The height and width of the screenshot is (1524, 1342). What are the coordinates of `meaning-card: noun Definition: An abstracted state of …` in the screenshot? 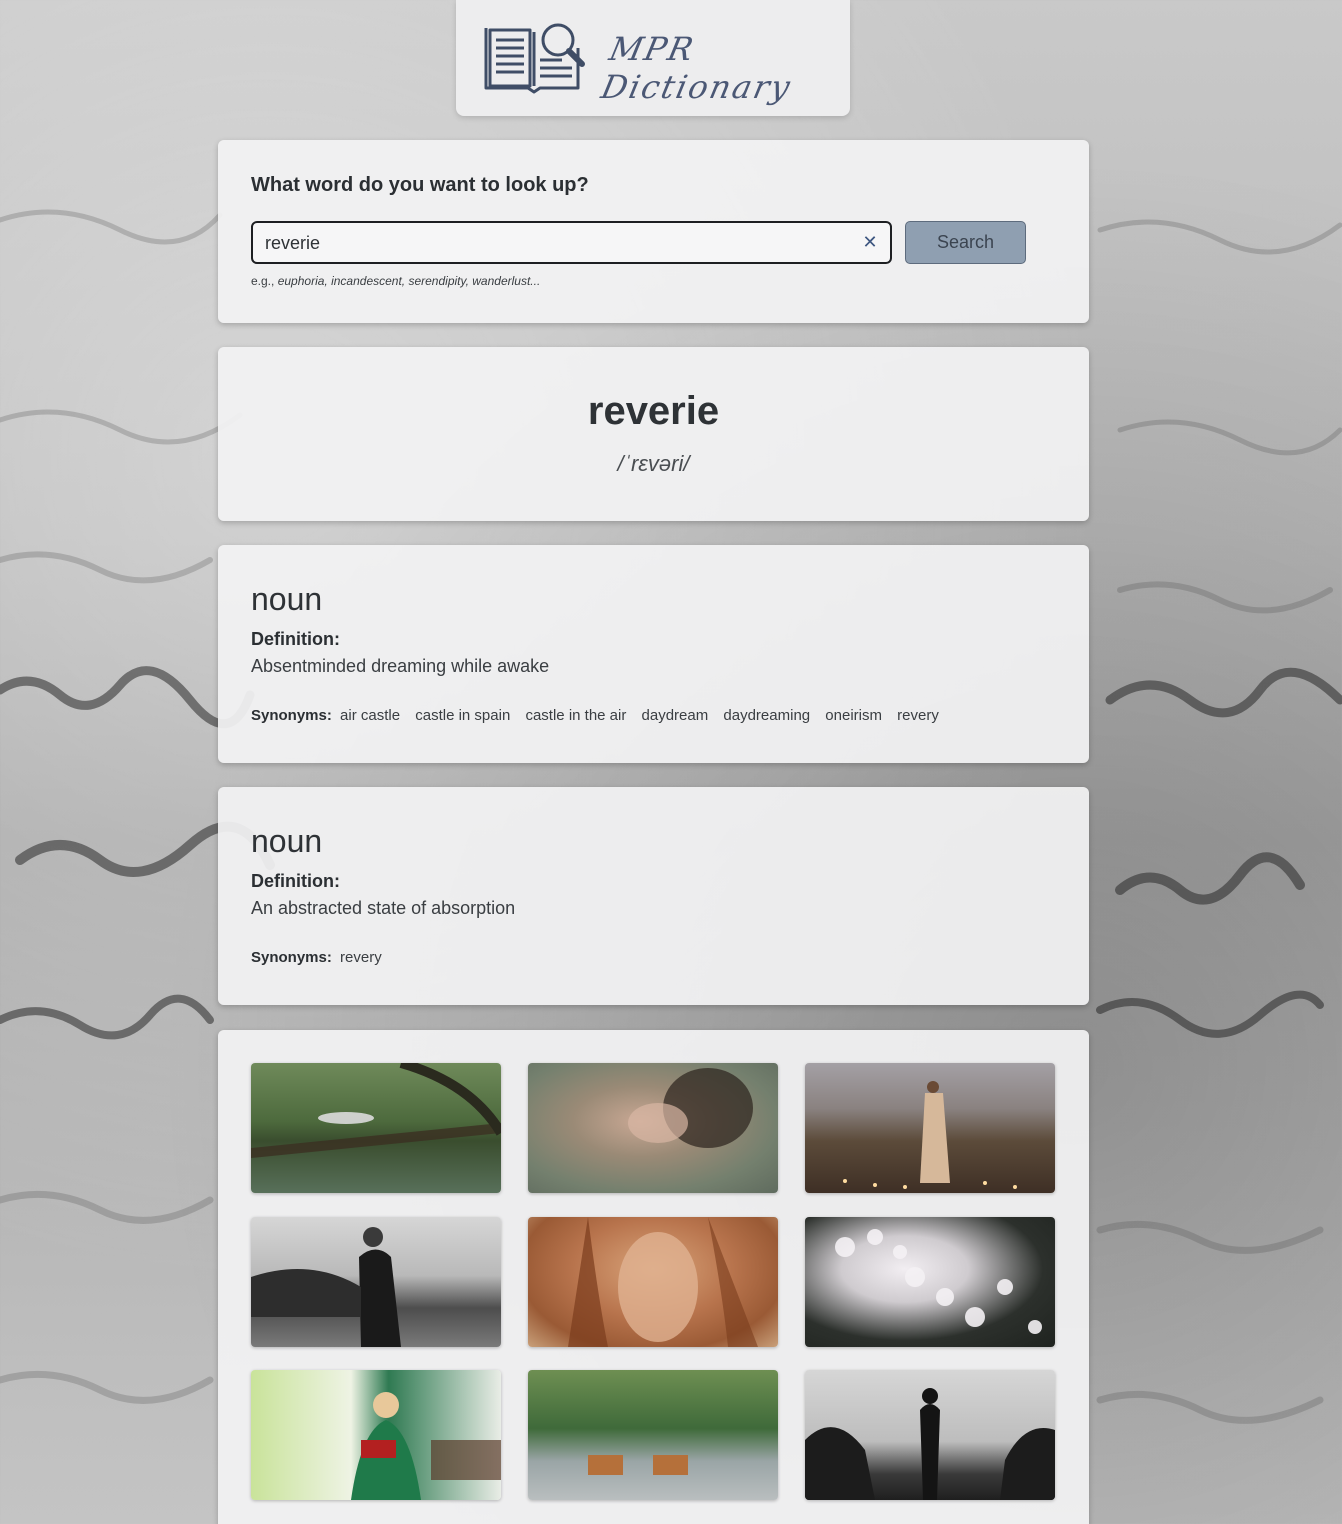 It's located at (653, 896).